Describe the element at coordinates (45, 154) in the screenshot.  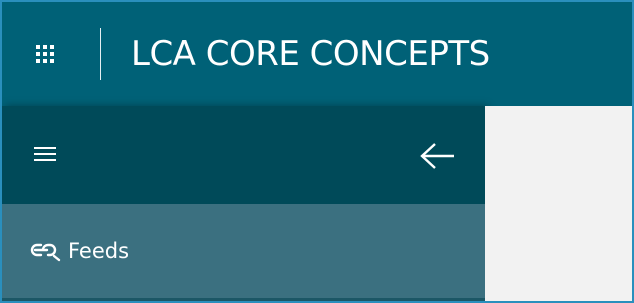
I see `hamburger-menu-icon` at that location.